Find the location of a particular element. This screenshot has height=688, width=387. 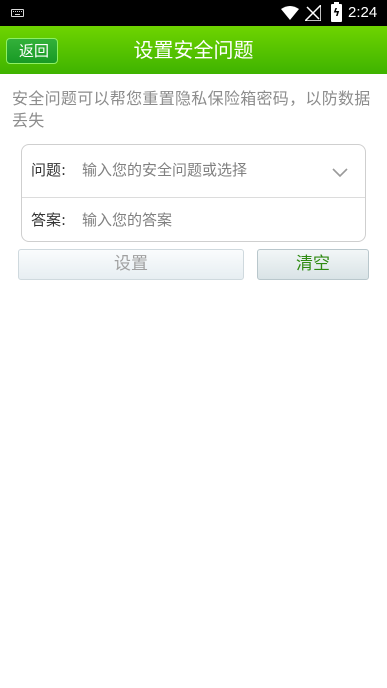

signal-icon is located at coordinates (312, 14).